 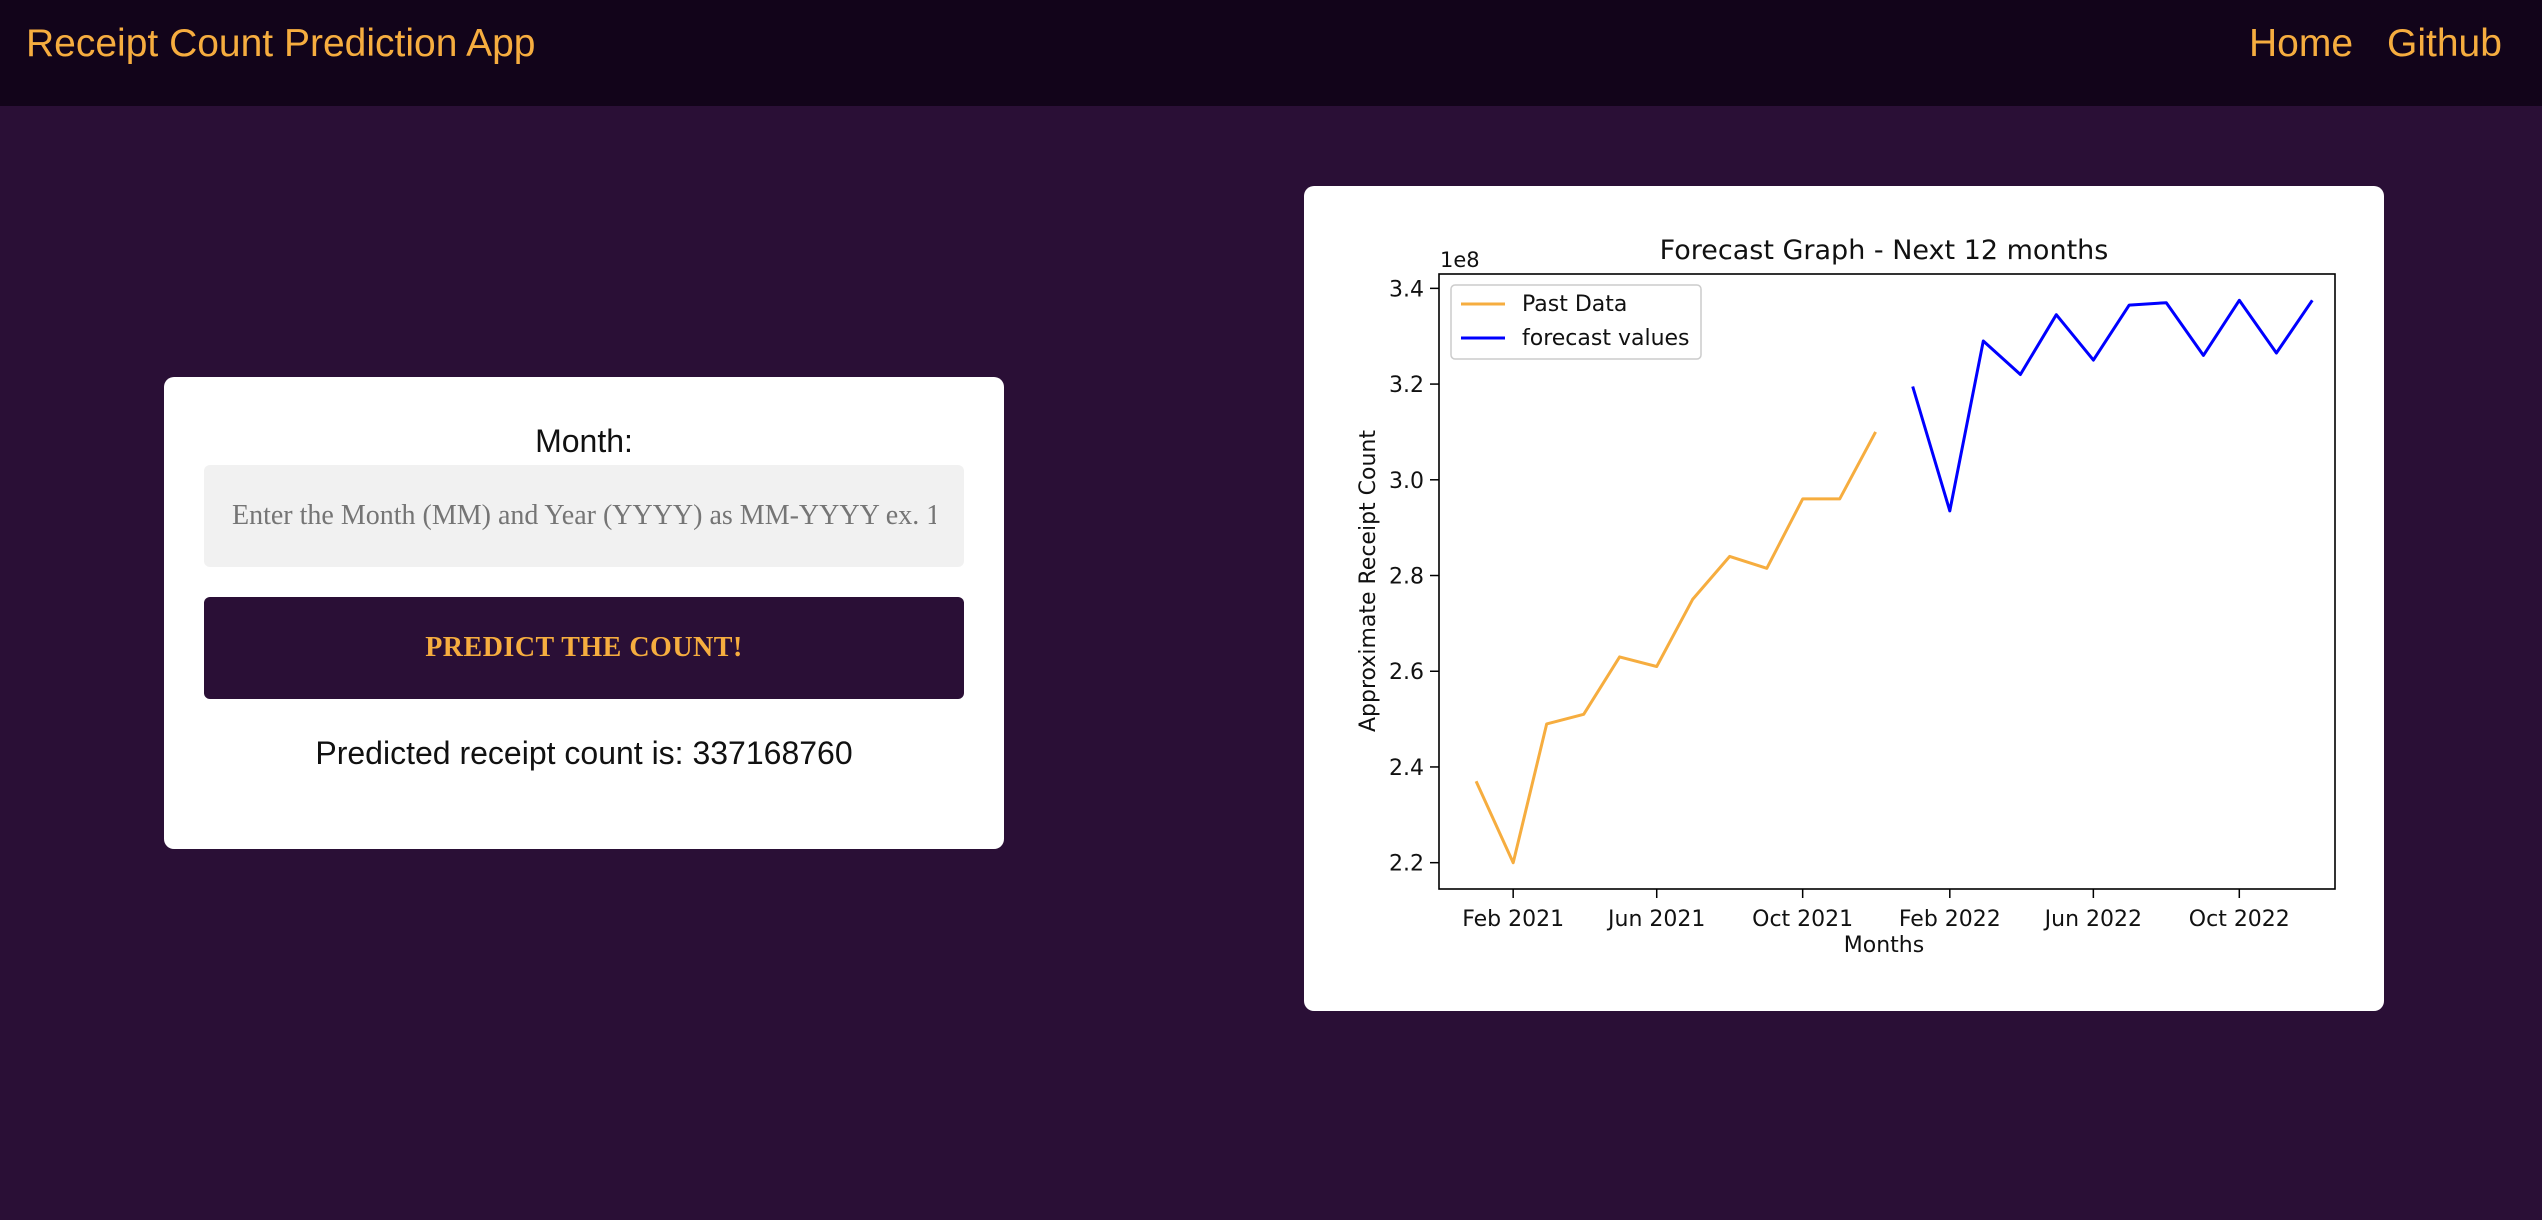 What do you see at coordinates (1884, 945) in the screenshot?
I see `x-axis-label: Months` at bounding box center [1884, 945].